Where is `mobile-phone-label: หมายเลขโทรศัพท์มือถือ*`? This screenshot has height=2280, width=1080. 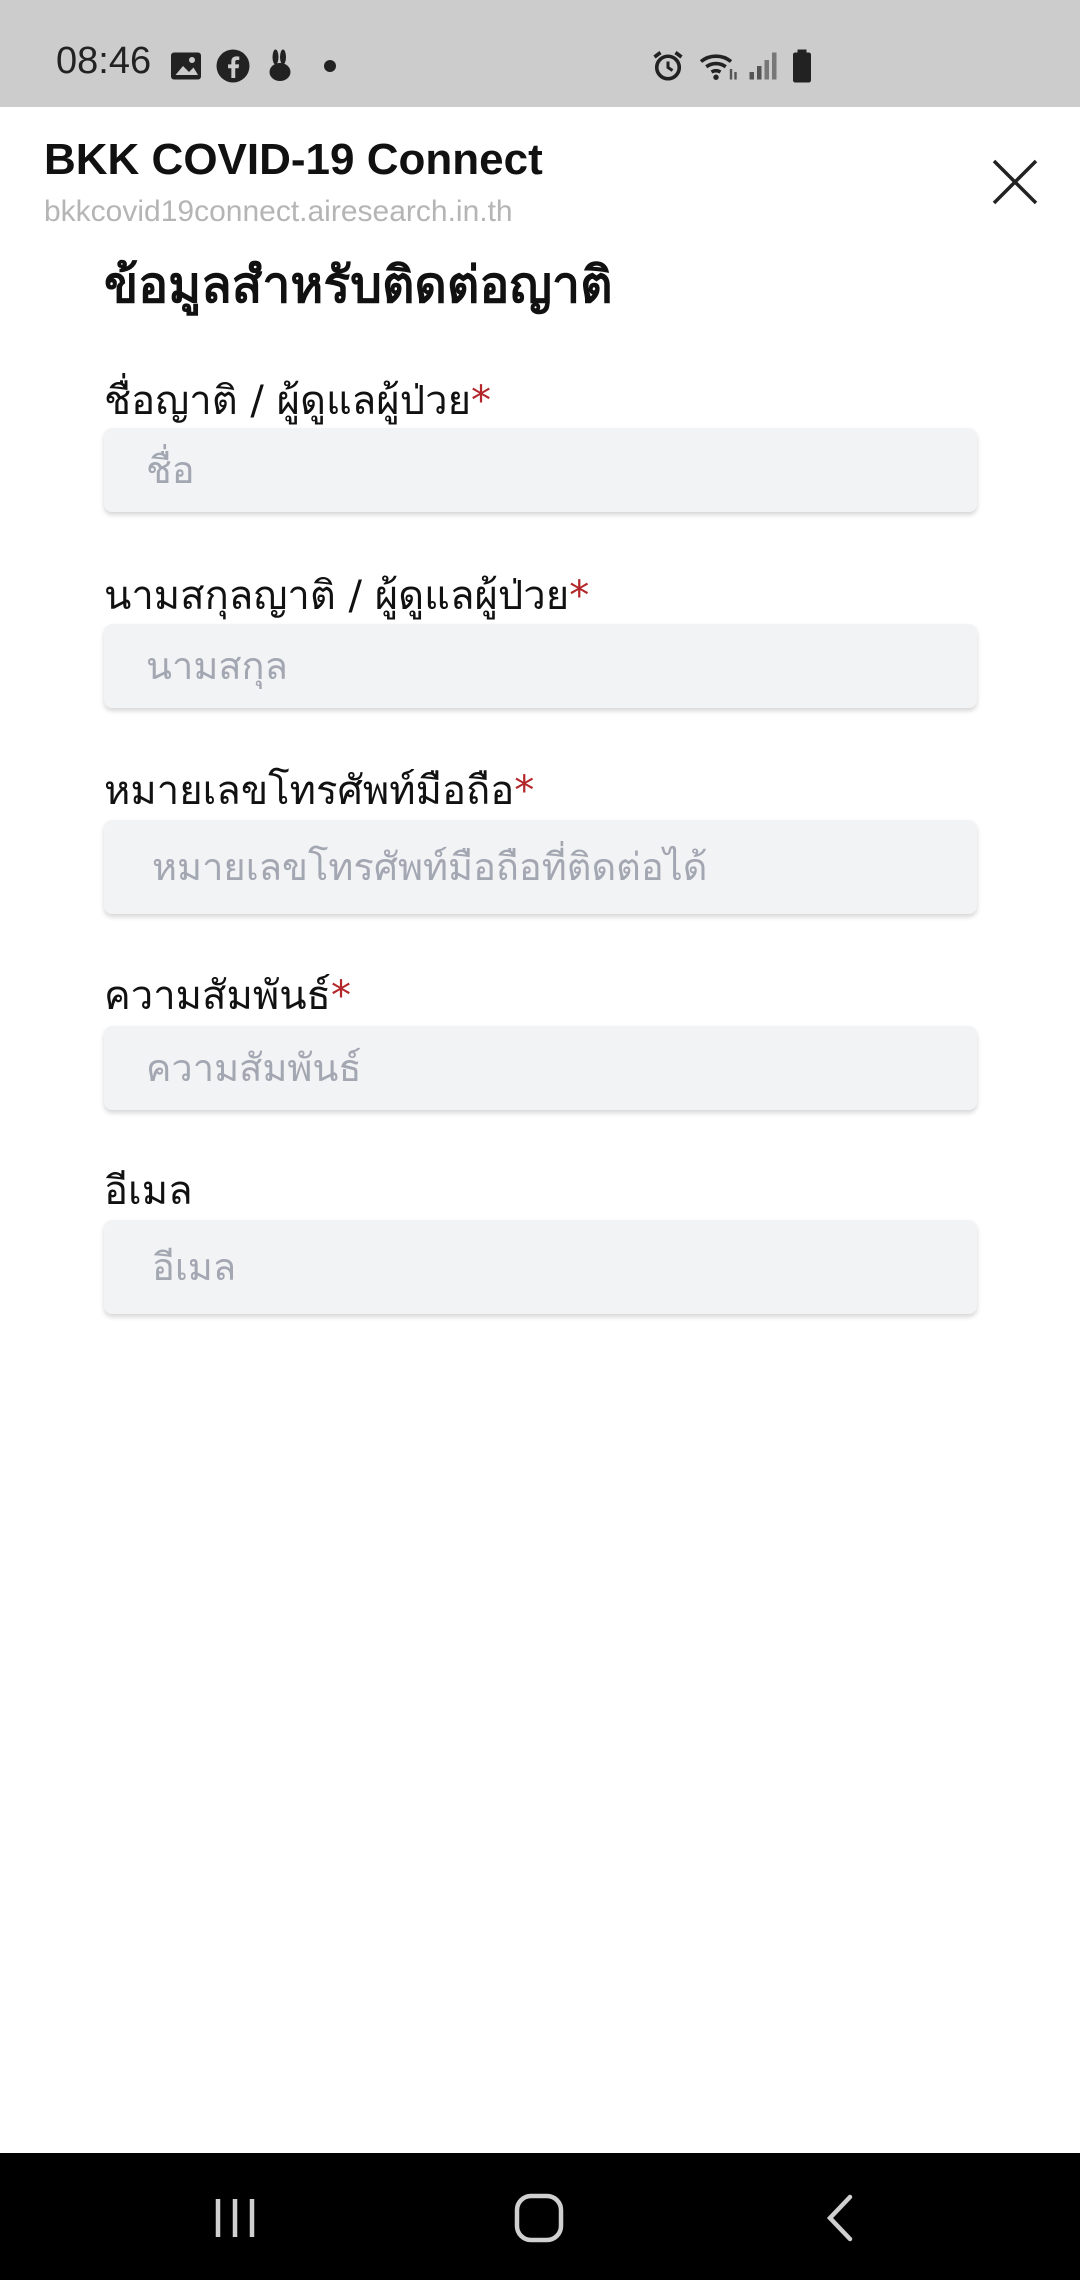
mobile-phone-label: หมายเลขโทรศัพท์มือถือ* is located at coordinates (319, 791).